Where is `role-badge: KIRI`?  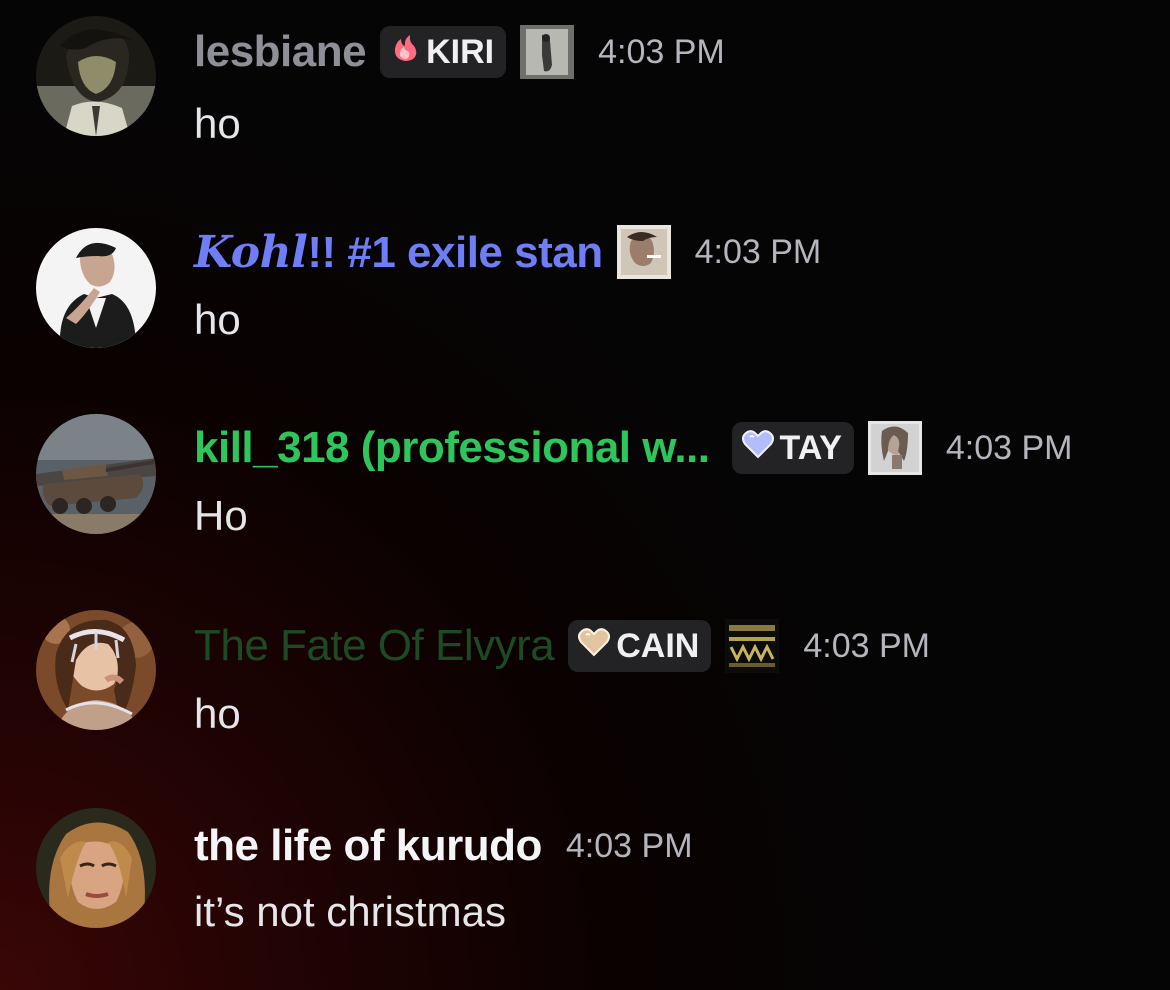 role-badge: KIRI is located at coordinates (443, 52).